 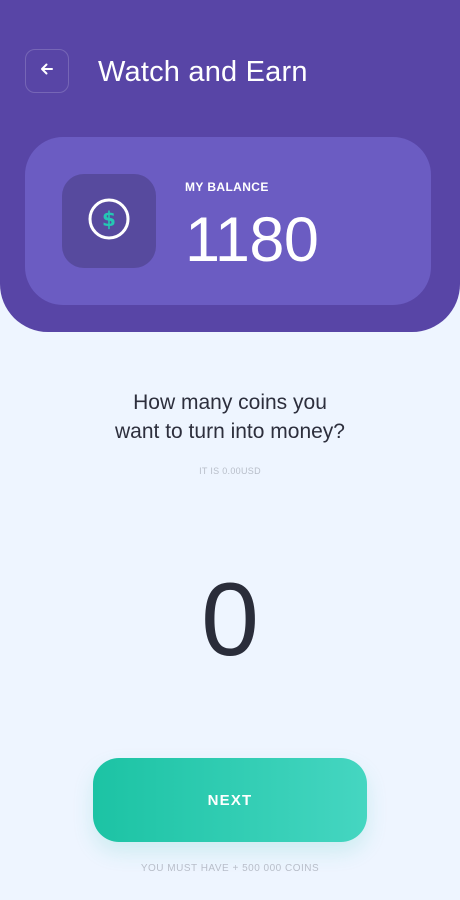 I want to click on page-title: Watch and Earn, so click(x=203, y=72).